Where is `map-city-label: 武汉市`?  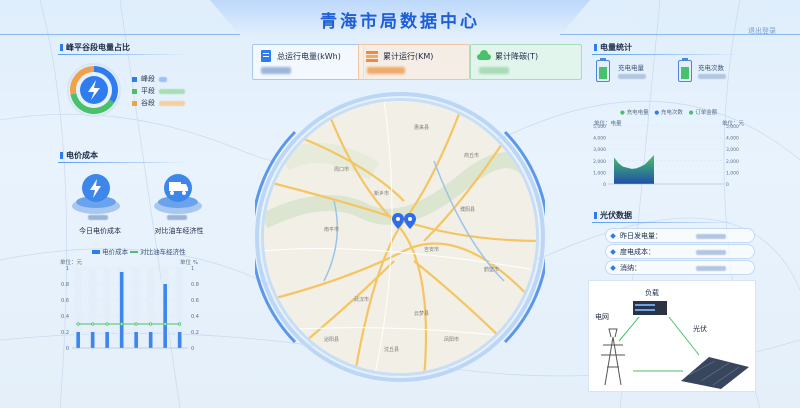
map-city-label: 武汉市 is located at coordinates (361, 299).